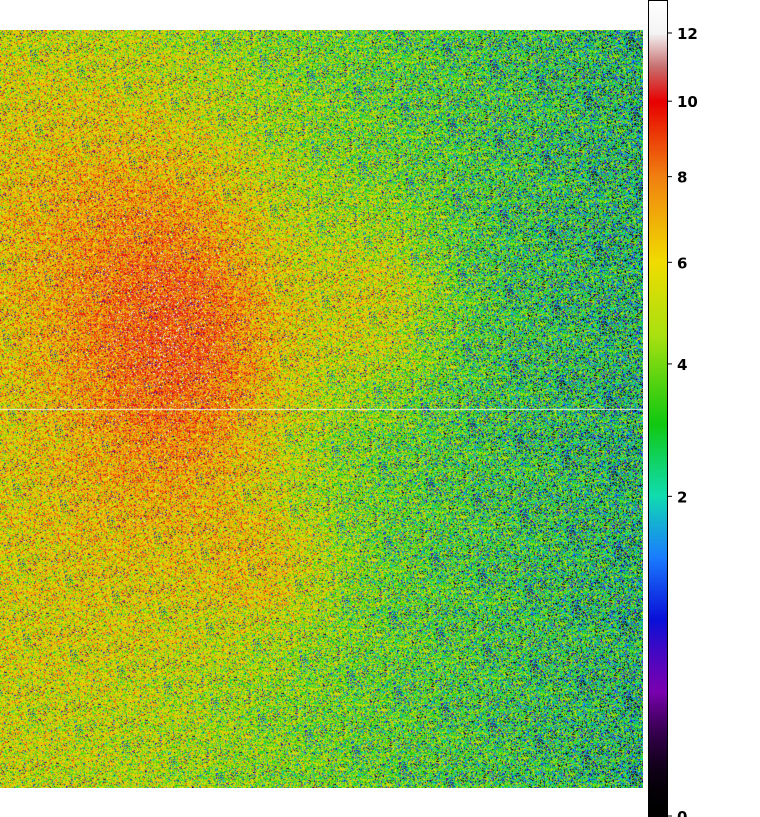 The image size is (760, 817). Describe the element at coordinates (682, 497) in the screenshot. I see `colorbar-tick-label: 2` at that location.